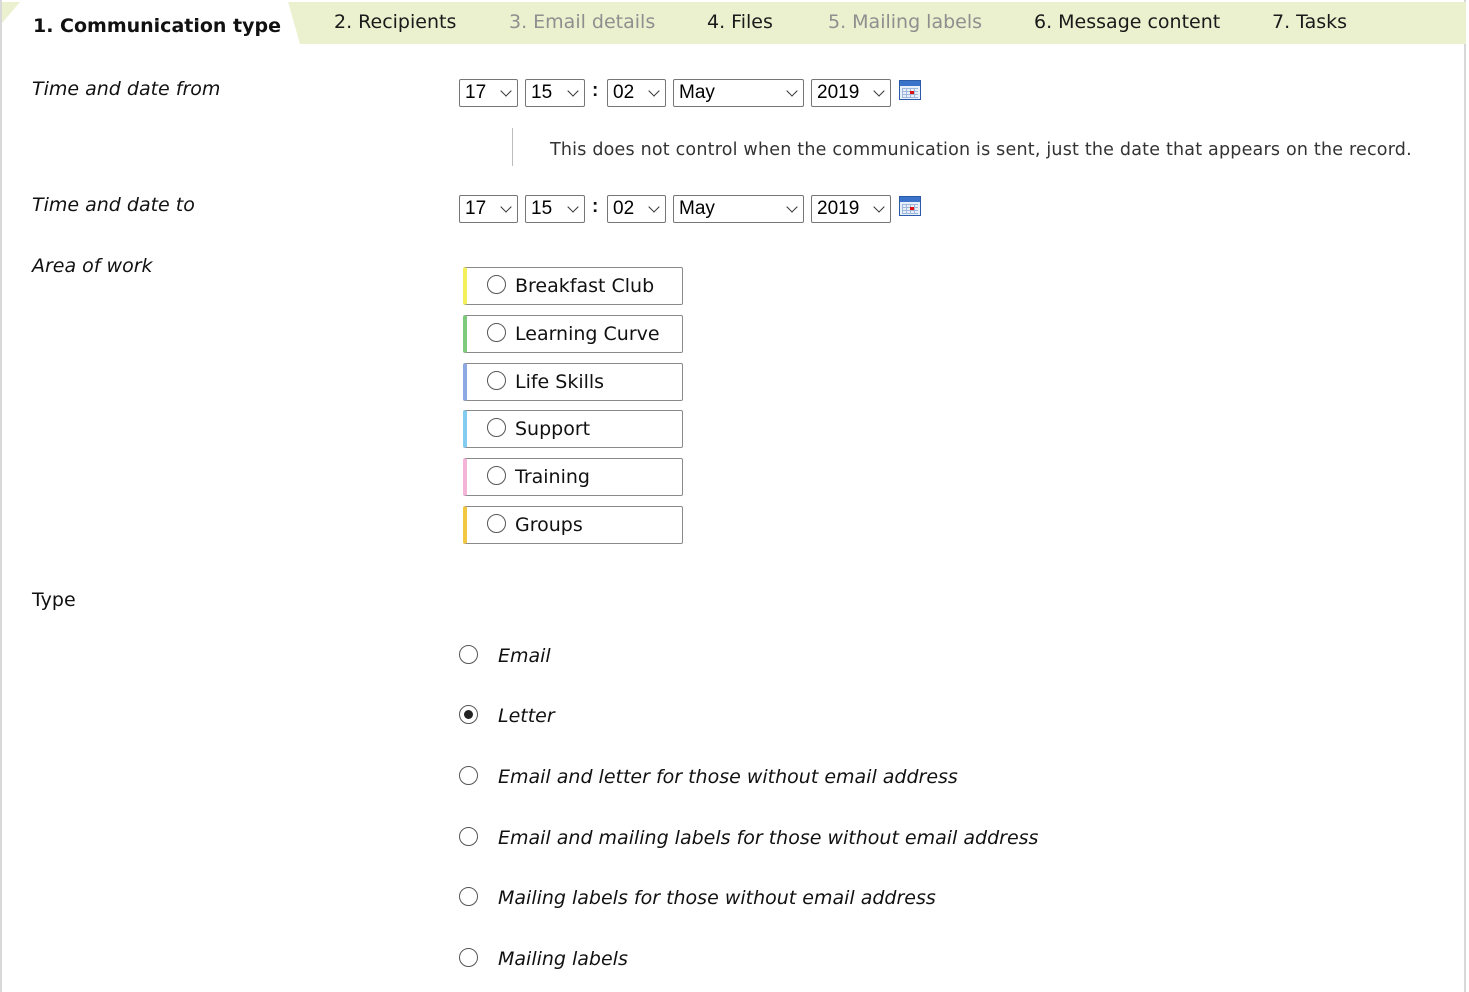 Image resolution: width=1469 pixels, height=992 pixels. Describe the element at coordinates (838, 92) in the screenshot. I see `from-year-value: 2019` at that location.